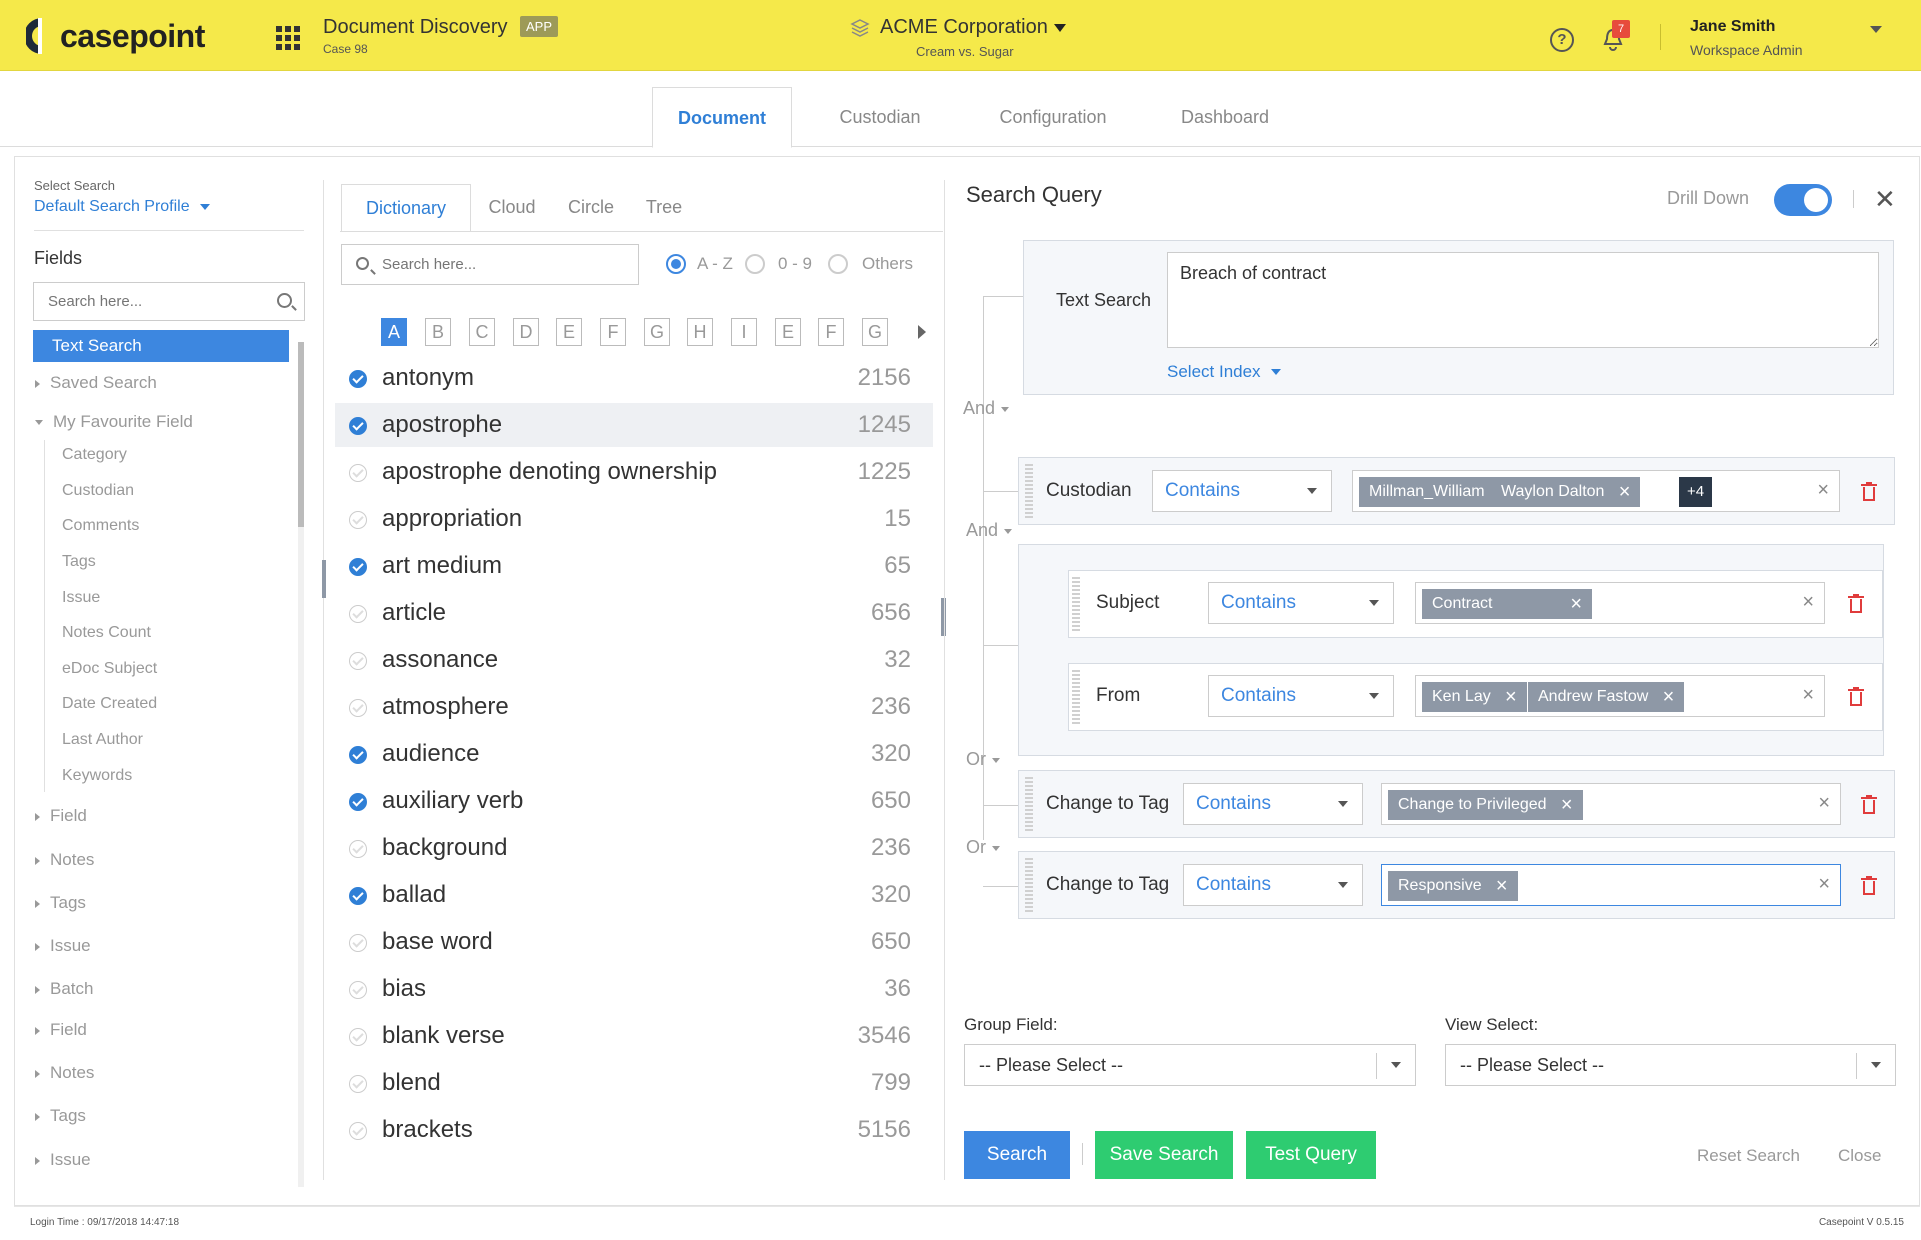 Image resolution: width=1921 pixels, height=1240 pixels. I want to click on save-search-button: Save Search, so click(1164, 1155).